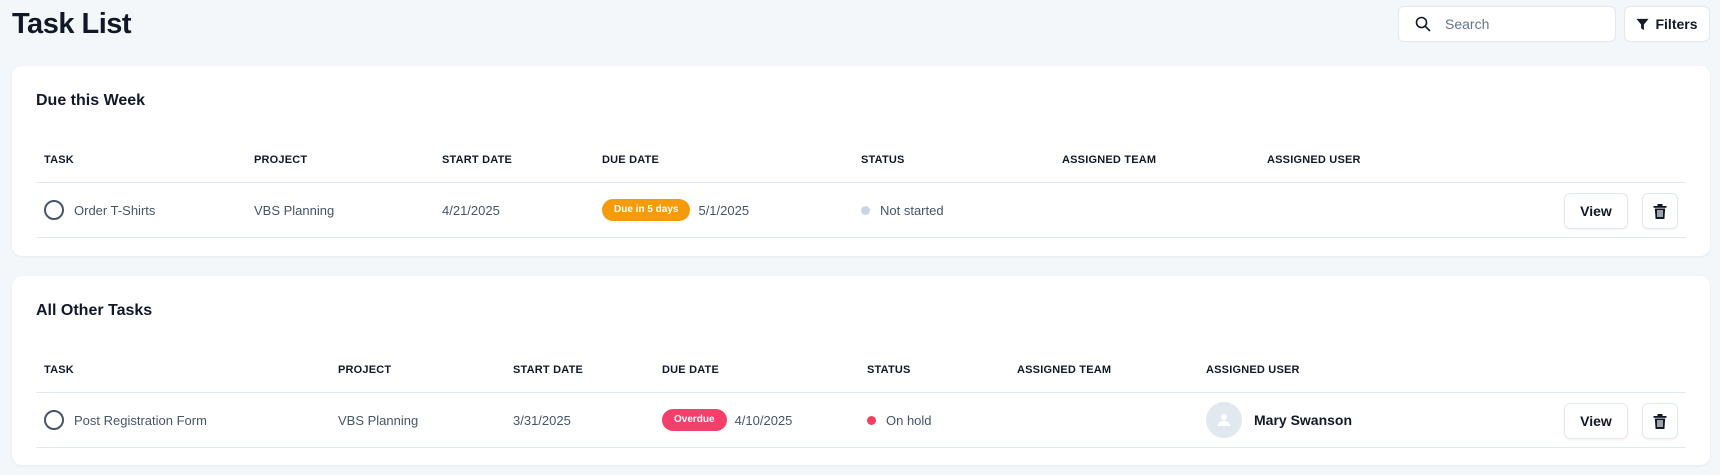 Image resolution: width=1720 pixels, height=475 pixels. What do you see at coordinates (694, 420) in the screenshot?
I see `overdue-badge: Overdue` at bounding box center [694, 420].